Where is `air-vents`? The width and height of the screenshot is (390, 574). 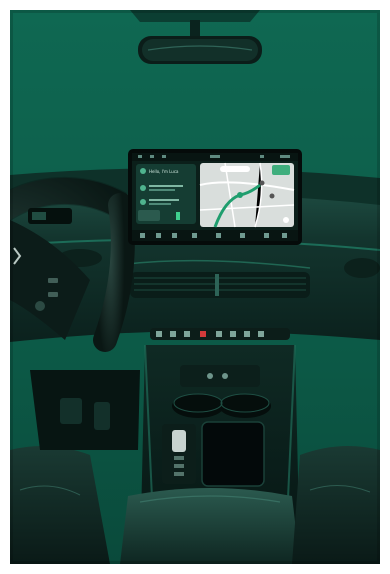
air-vents is located at coordinates (220, 285).